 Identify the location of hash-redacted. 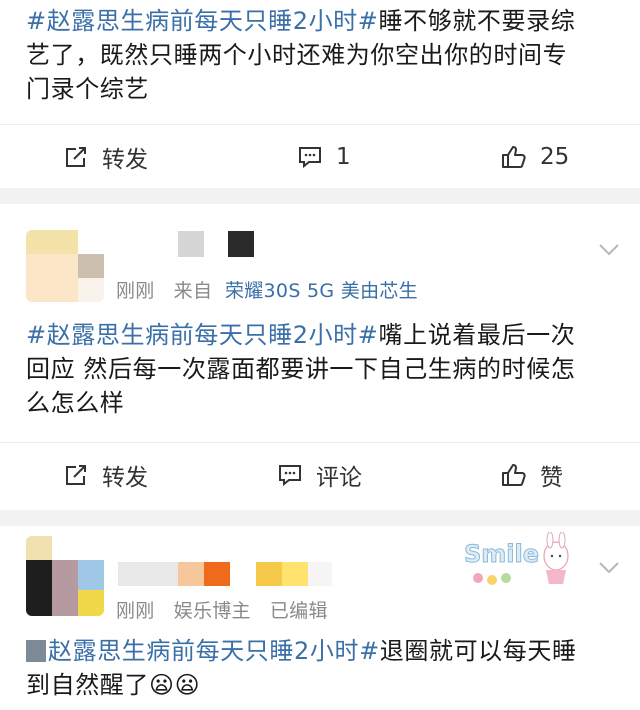
(36, 651).